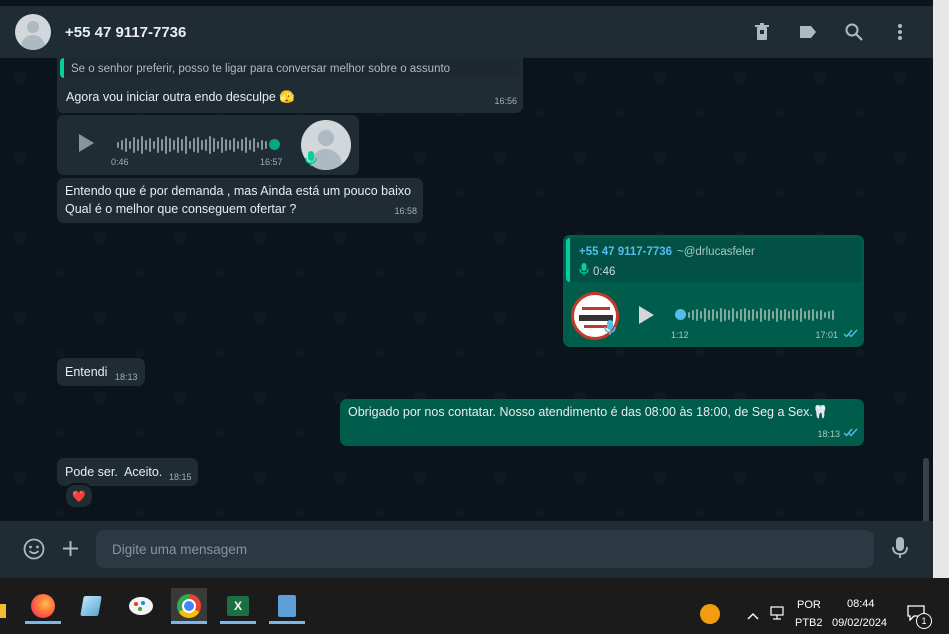  Describe the element at coordinates (778, 615) in the screenshot. I see `network-icon` at that location.